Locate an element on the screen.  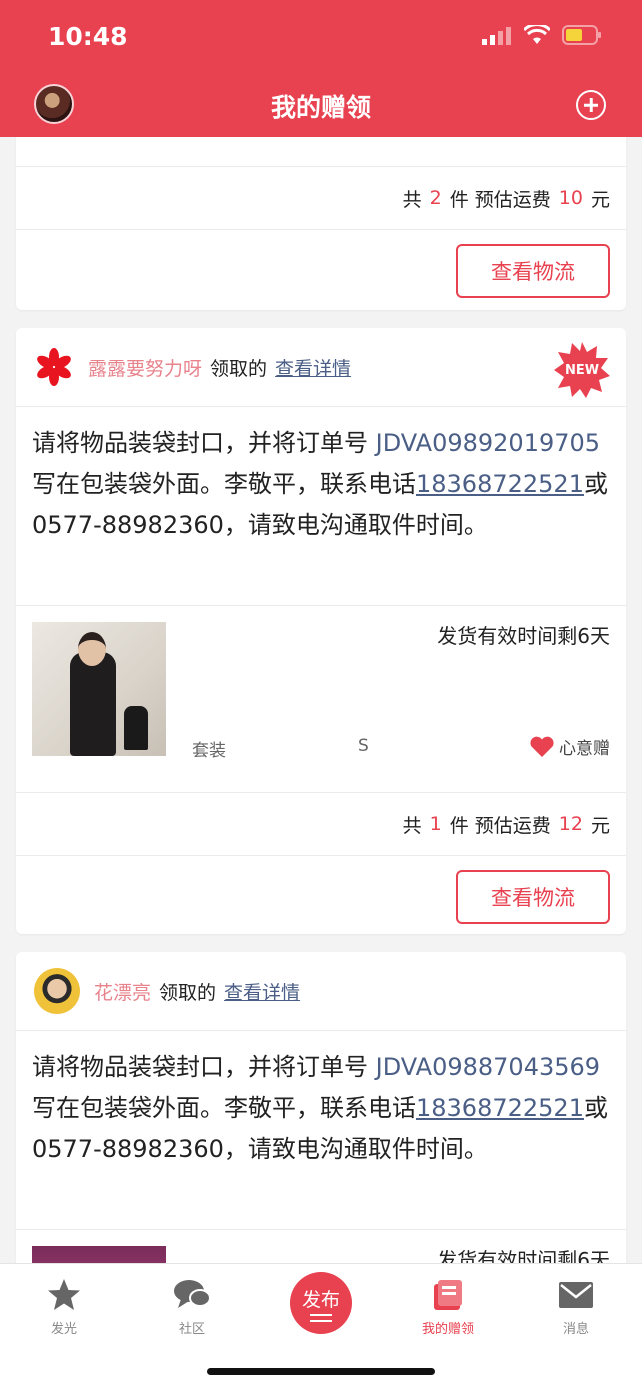
app-header: 10:48 我的赠领 is located at coordinates (321, 68).